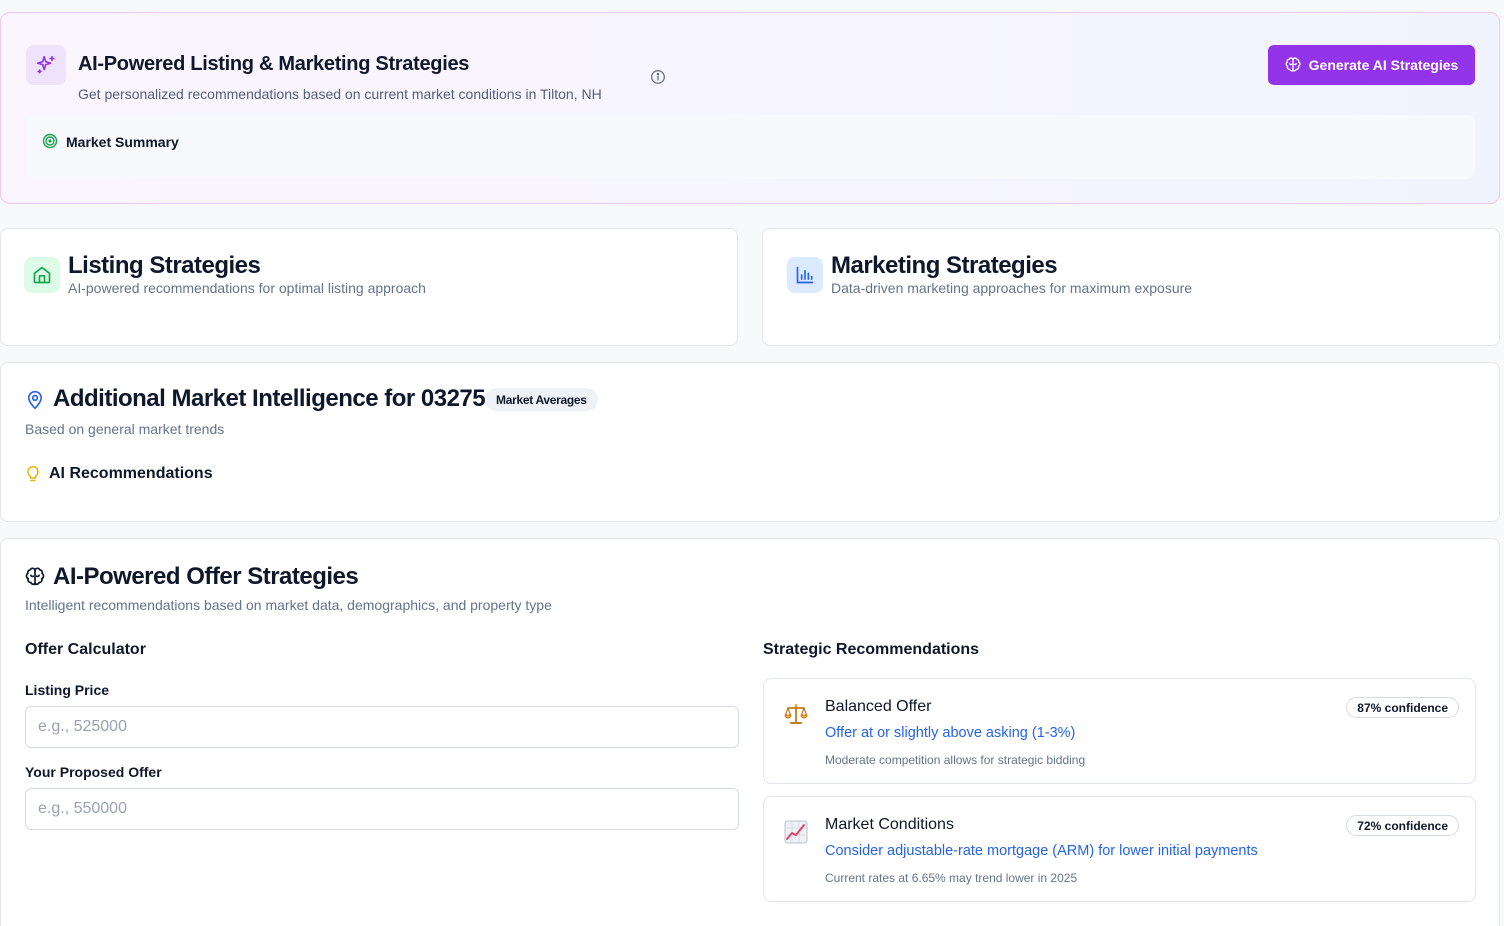 This screenshot has width=1504, height=926. Describe the element at coordinates (1383, 65) in the screenshot. I see `generate-button-label: Generate AI Strategies` at that location.